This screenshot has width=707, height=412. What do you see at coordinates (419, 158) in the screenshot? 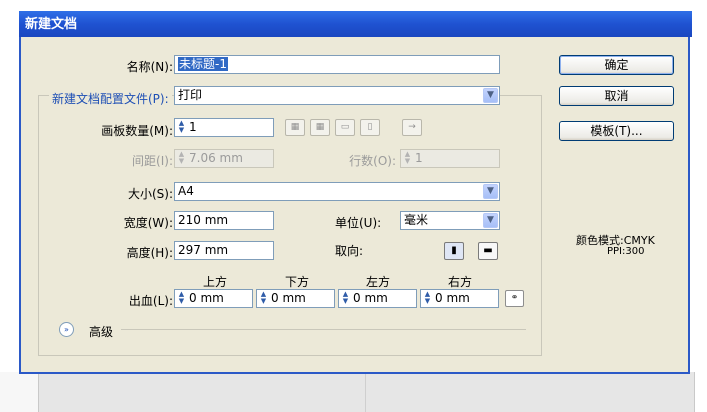
I see `rows-value: 1` at bounding box center [419, 158].